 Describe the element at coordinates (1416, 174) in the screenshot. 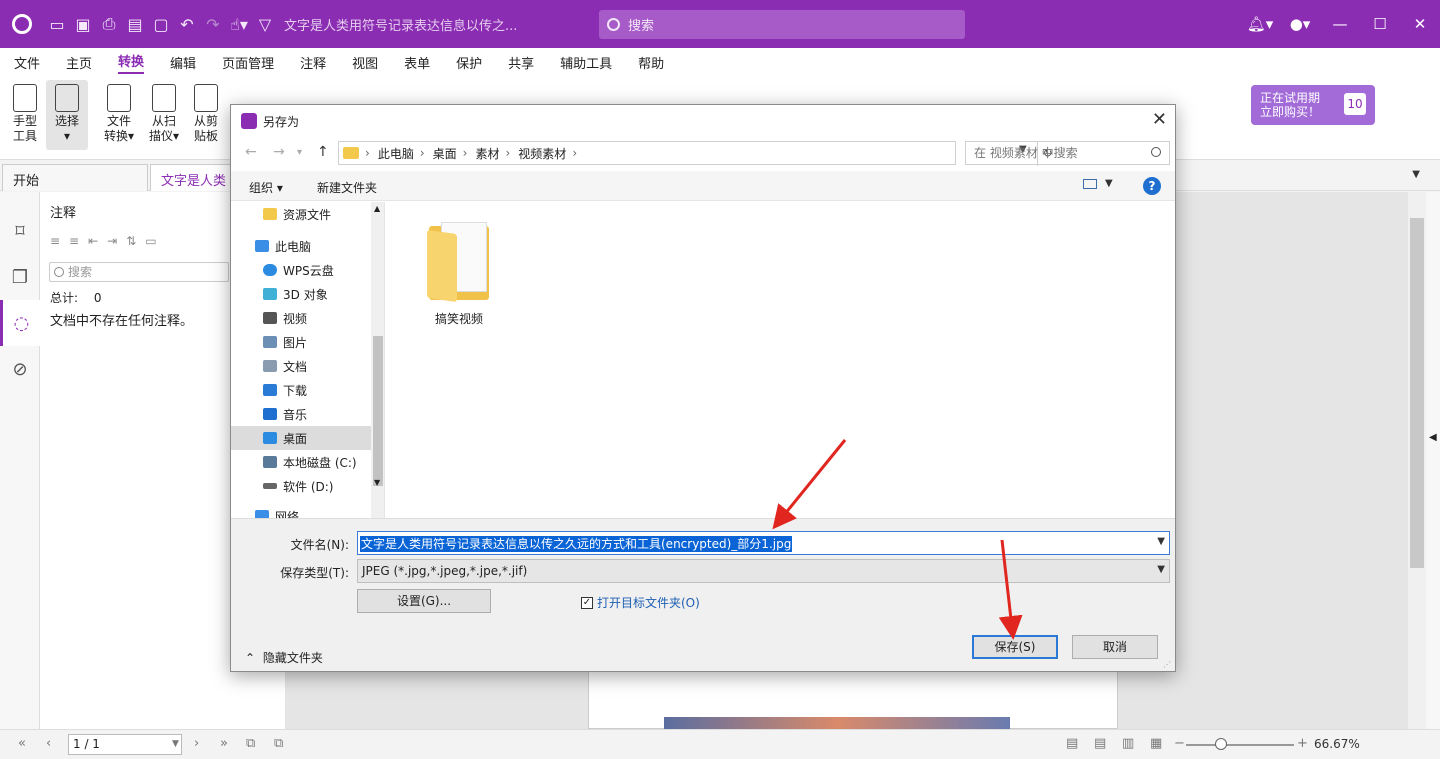

I see `tabs-dropdown-icon: ▼` at that location.